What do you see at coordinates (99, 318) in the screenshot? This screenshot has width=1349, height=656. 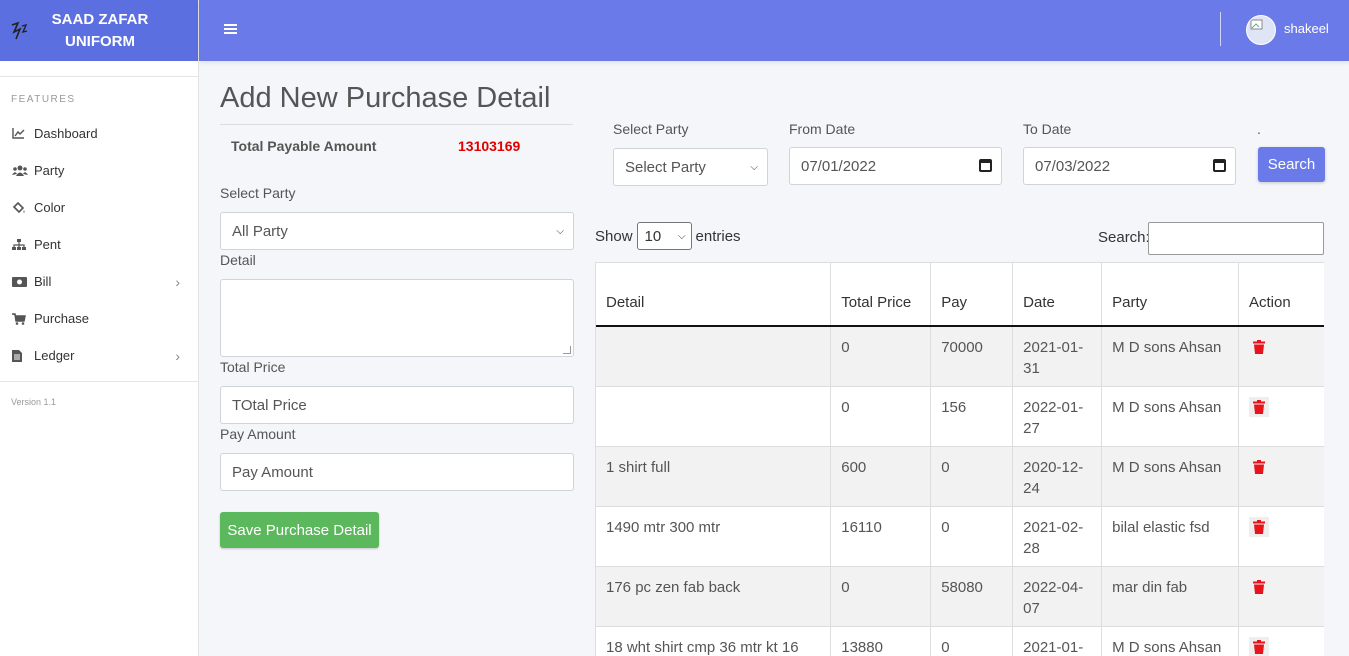 I see `sidebar-item-purchase: Purchase` at bounding box center [99, 318].